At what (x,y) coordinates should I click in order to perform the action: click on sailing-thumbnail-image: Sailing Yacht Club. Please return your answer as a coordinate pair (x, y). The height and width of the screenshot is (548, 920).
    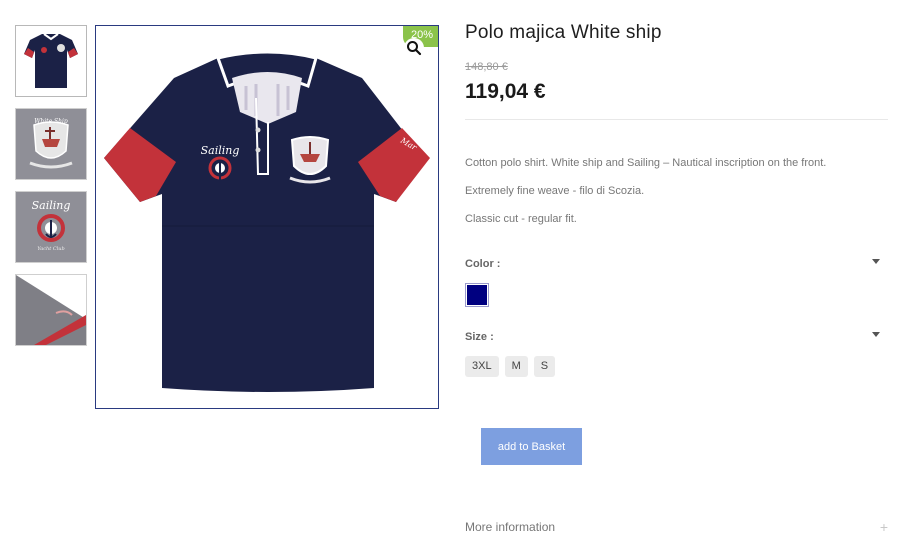
    Looking at the image, I should click on (51, 227).